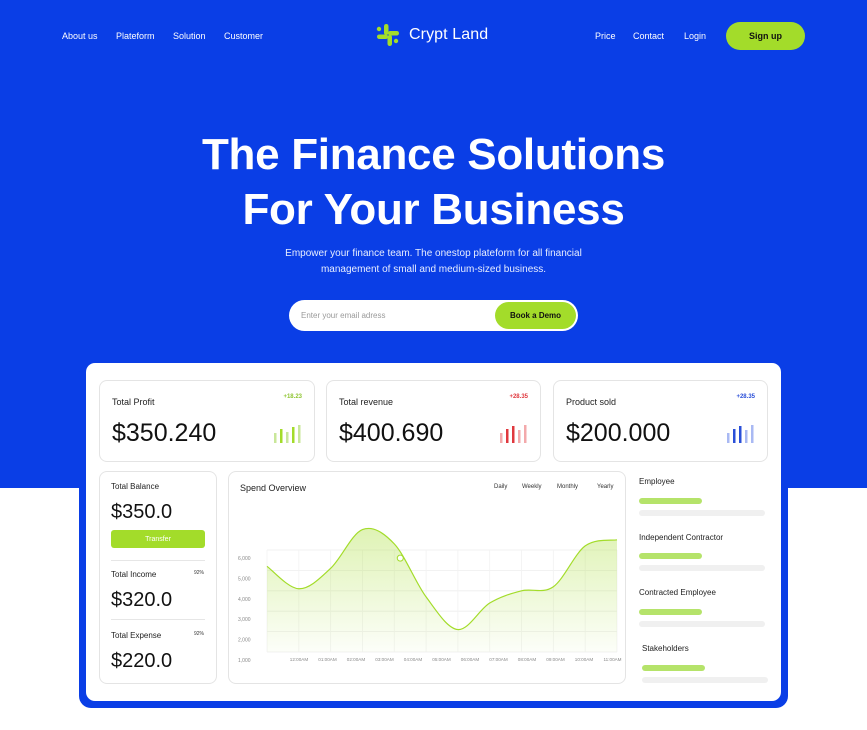  Describe the element at coordinates (292, 397) in the screenshot. I see `stat-change: +18.23` at that location.